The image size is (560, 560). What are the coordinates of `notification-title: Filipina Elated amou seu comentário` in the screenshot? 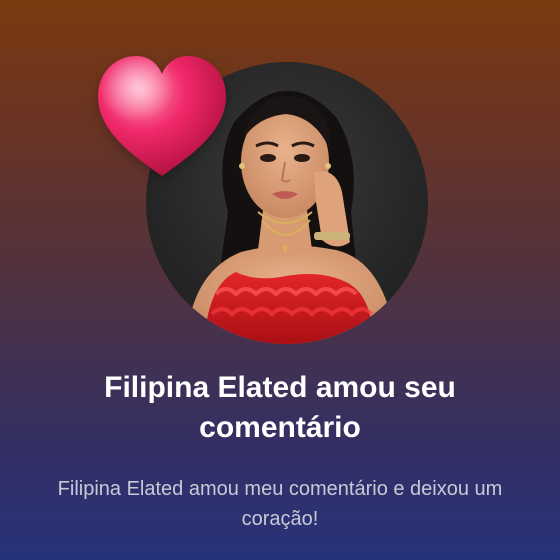 It's located at (280, 407).